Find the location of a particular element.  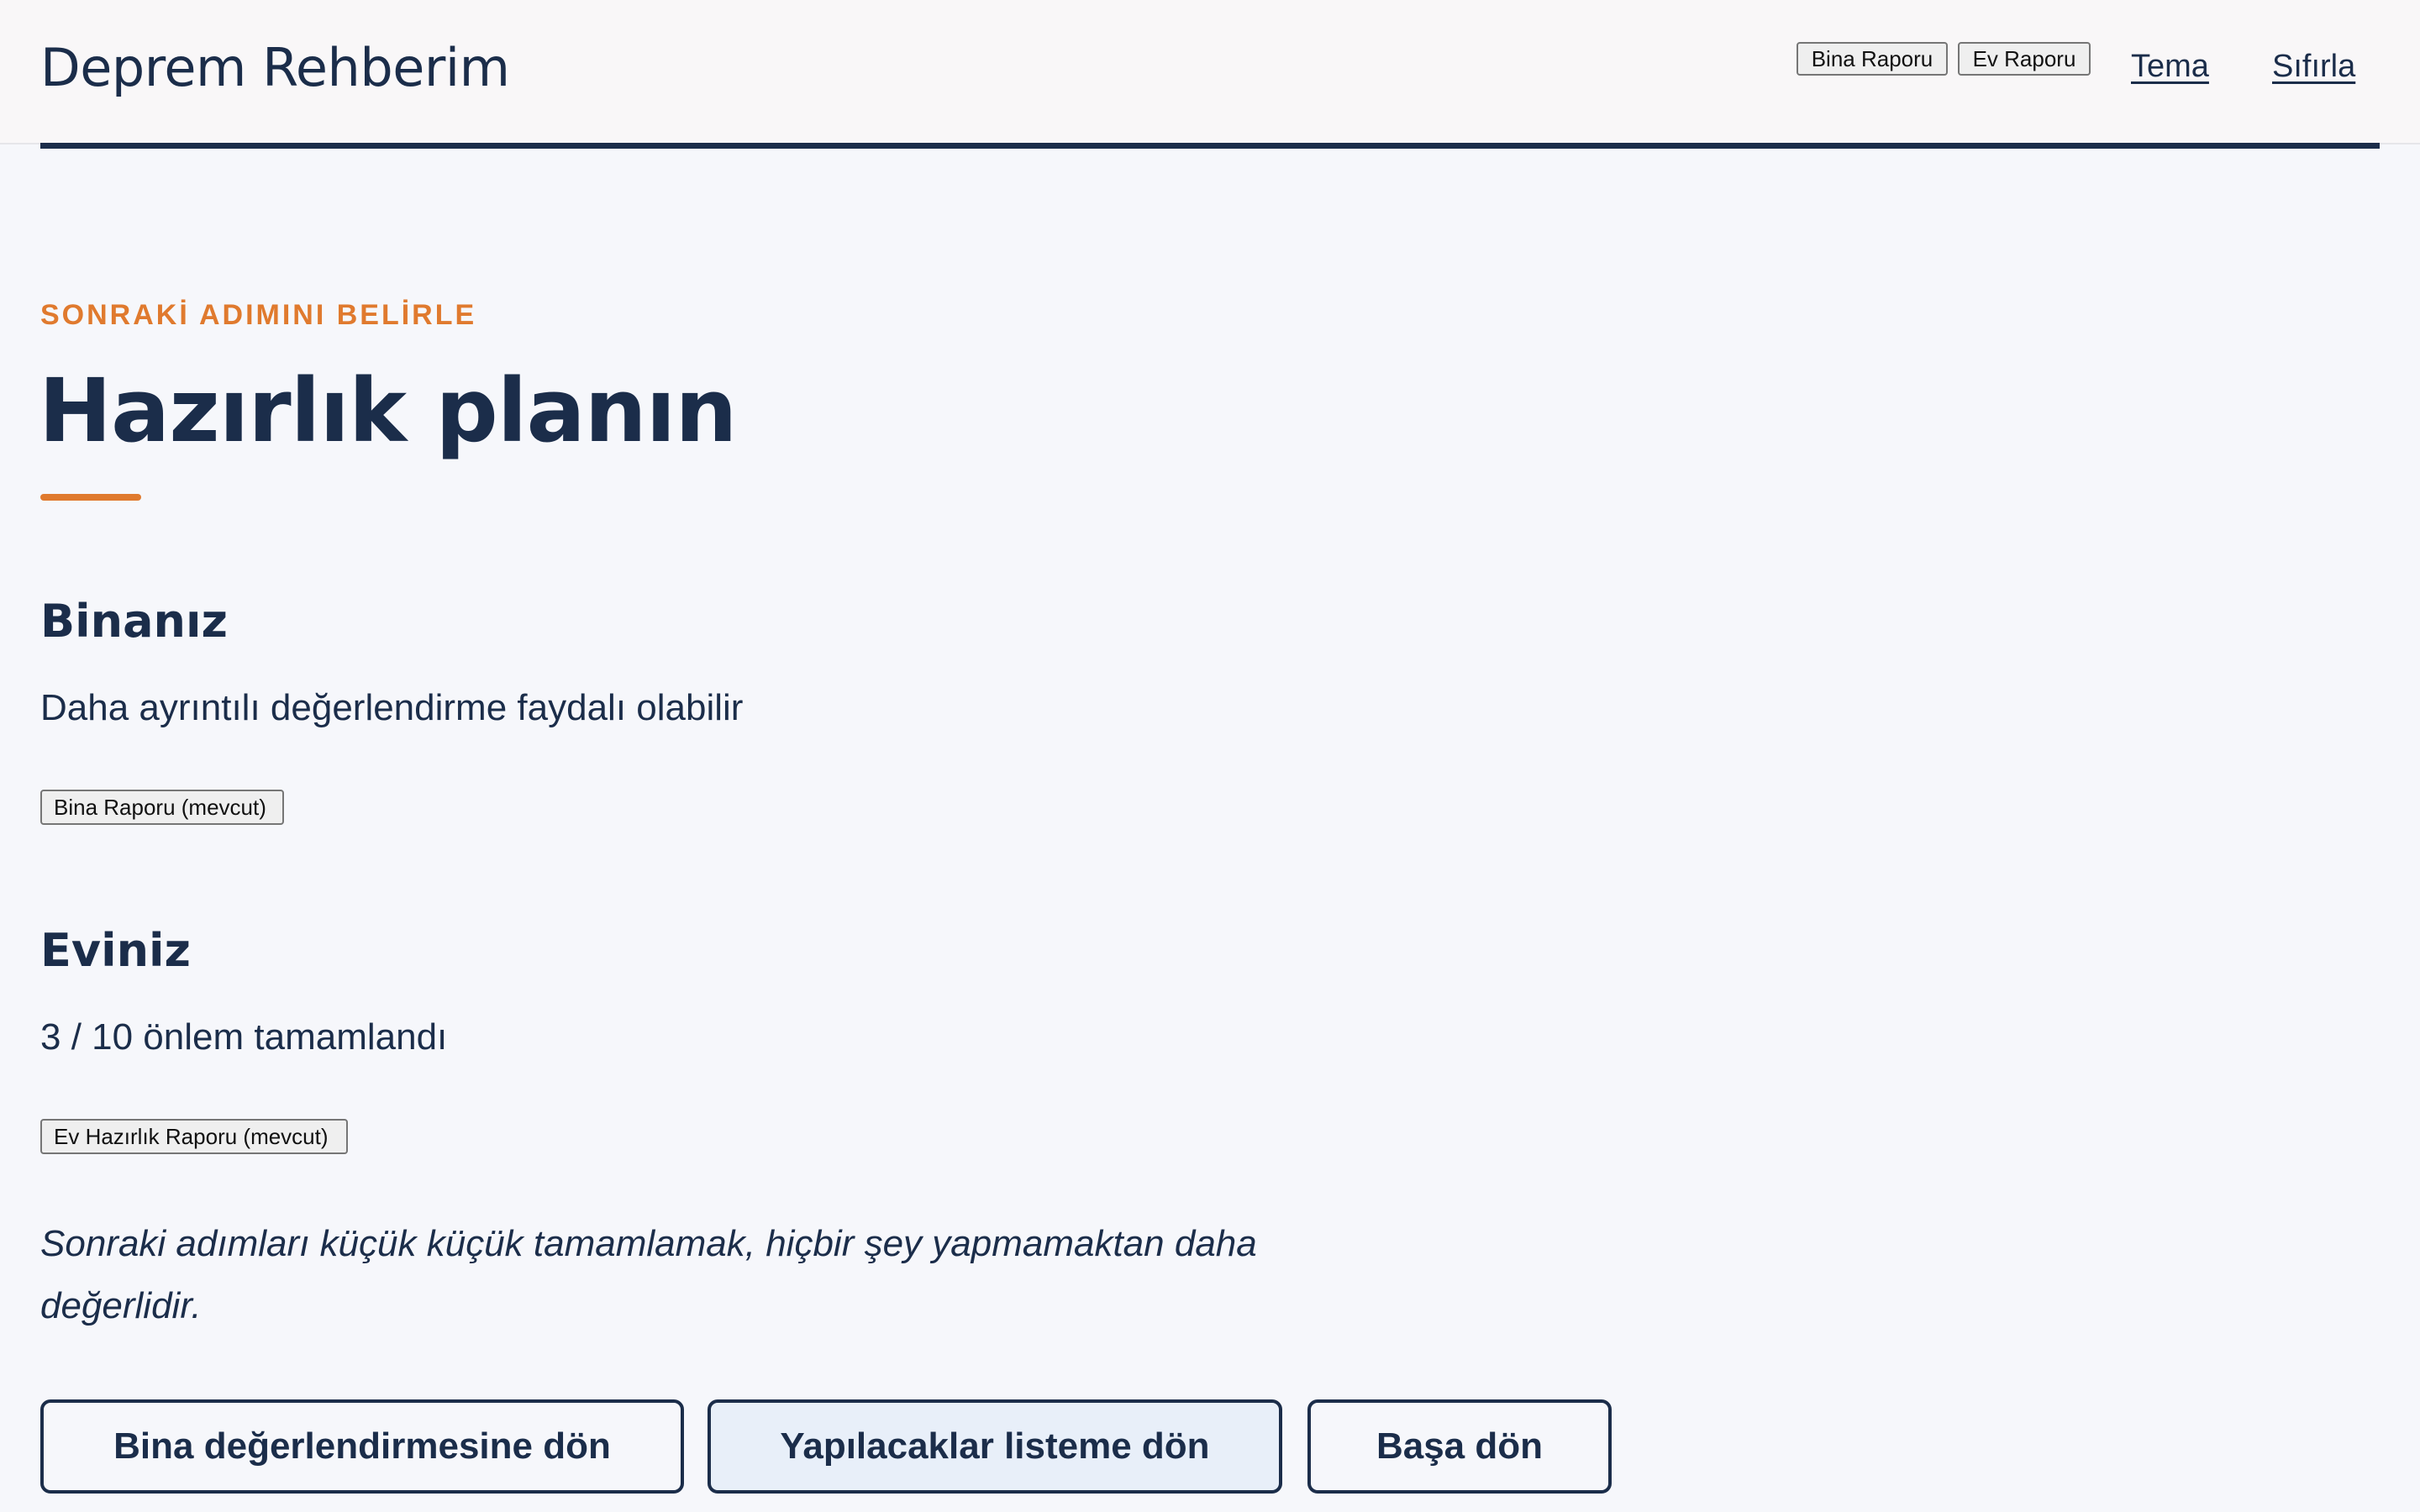

home-section-text: 3 / 10 önlem tamamlandı is located at coordinates (244, 1037).